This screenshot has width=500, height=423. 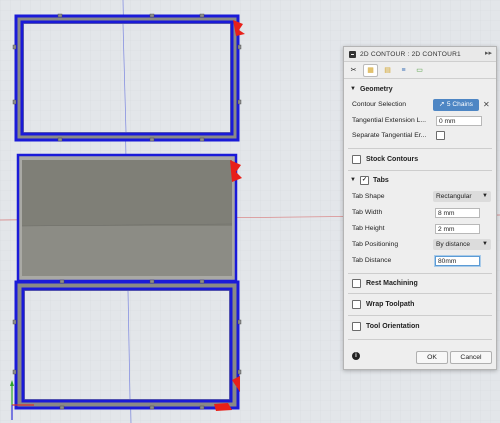 I want to click on clear-selection-icon: ✕, so click(x=486, y=104).